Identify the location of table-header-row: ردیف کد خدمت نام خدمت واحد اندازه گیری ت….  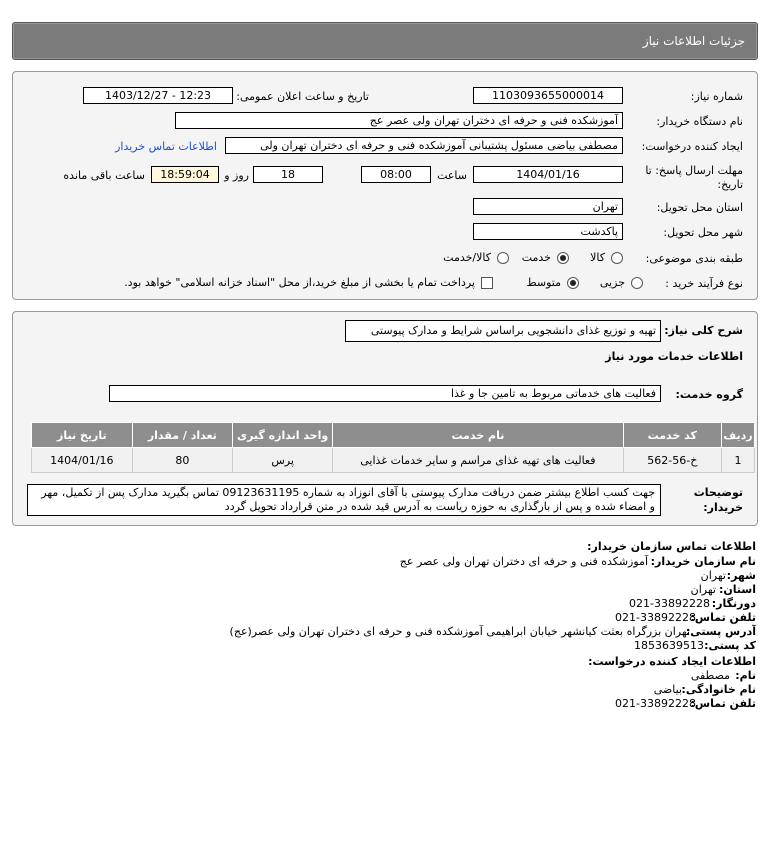
(393, 435).